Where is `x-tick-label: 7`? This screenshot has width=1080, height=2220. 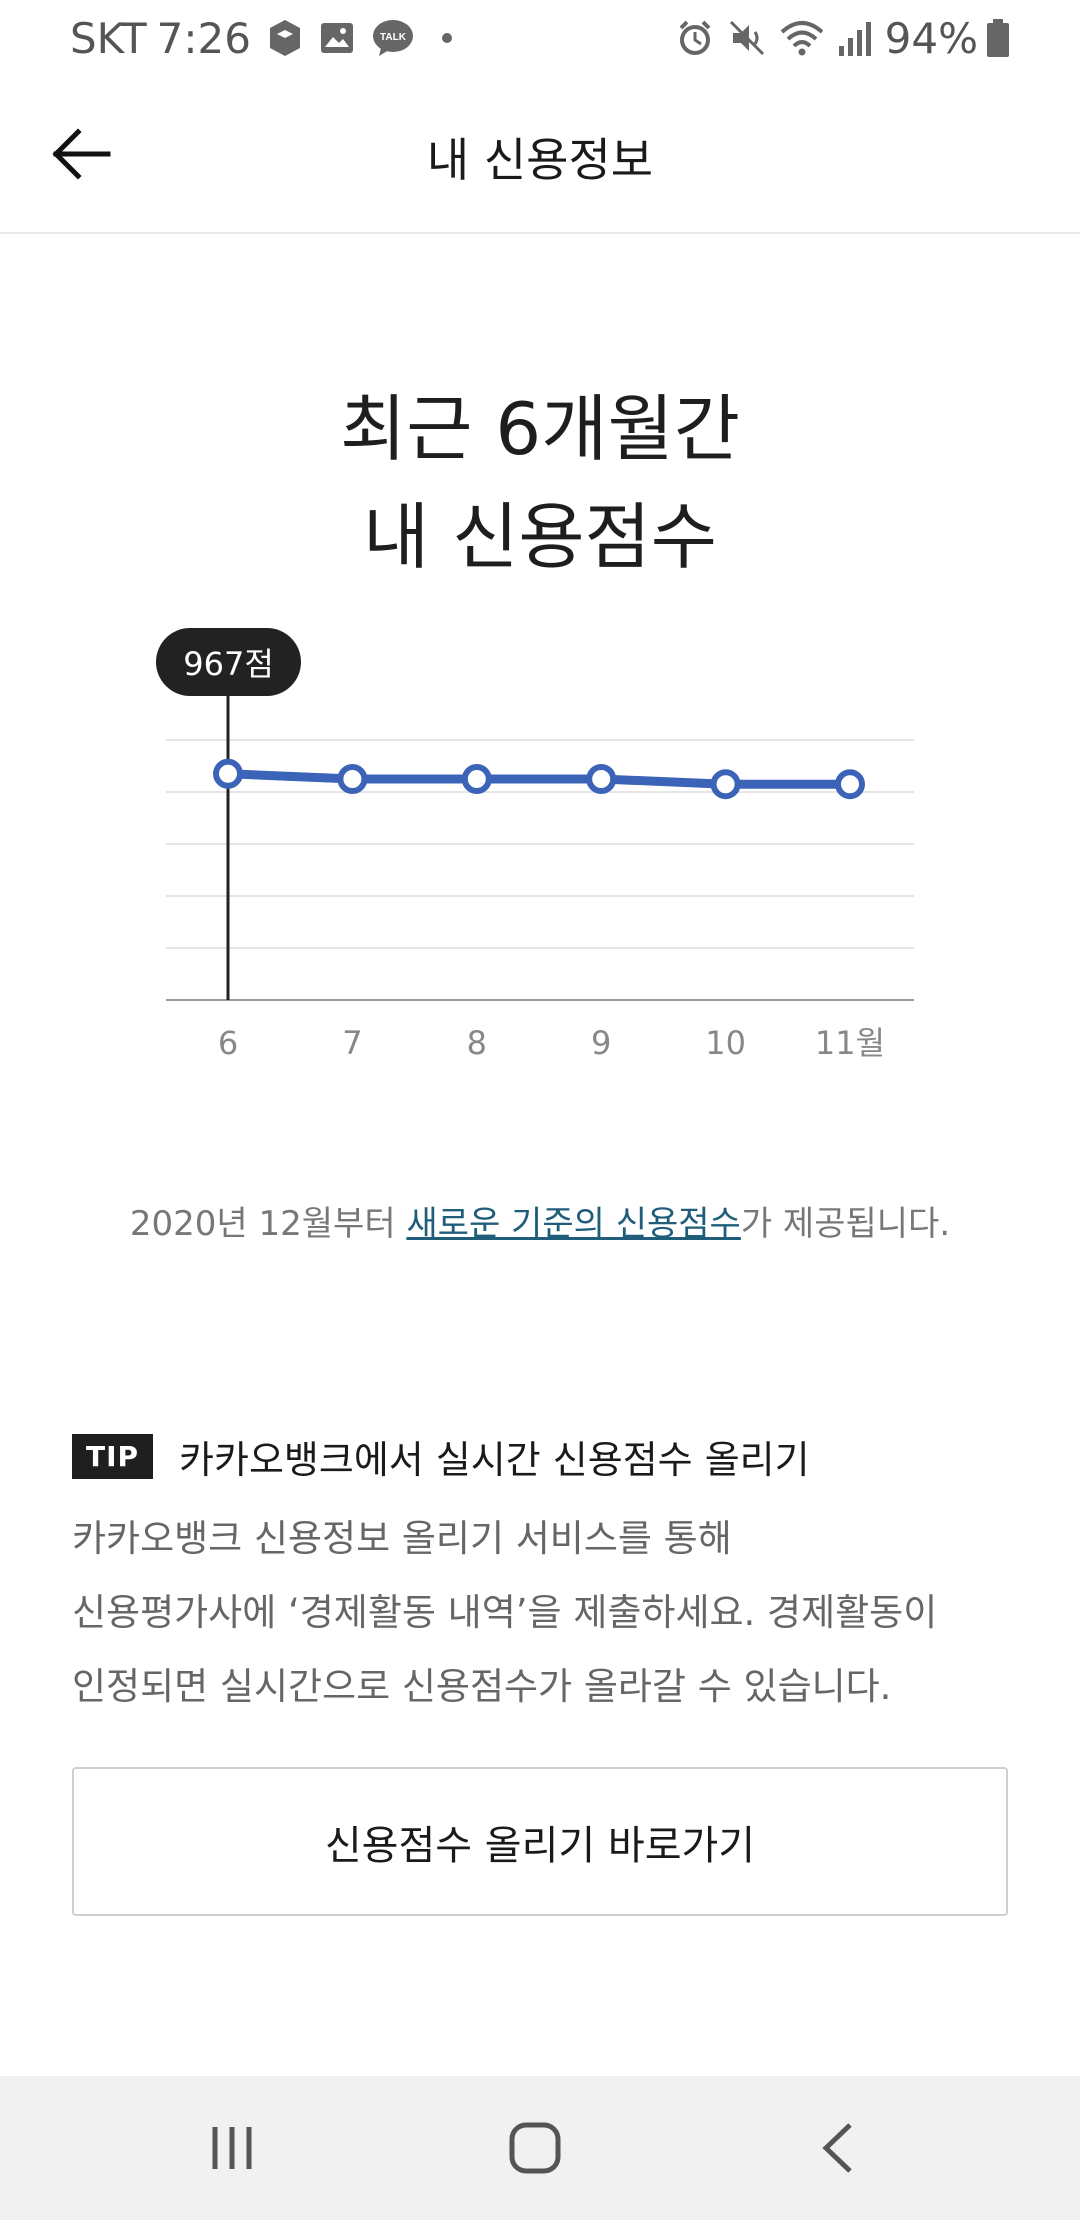 x-tick-label: 7 is located at coordinates (352, 1043).